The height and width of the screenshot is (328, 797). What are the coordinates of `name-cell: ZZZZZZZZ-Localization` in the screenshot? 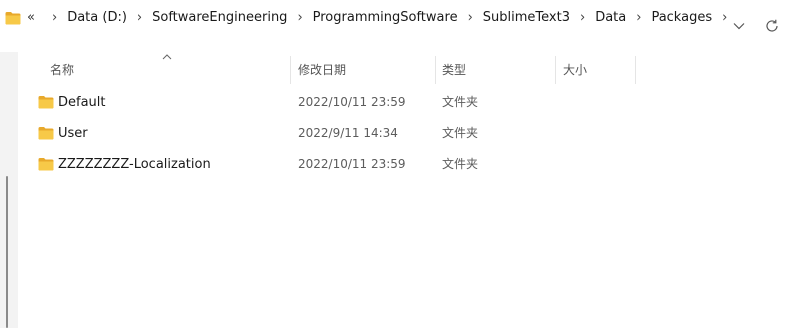 It's located at (124, 164).